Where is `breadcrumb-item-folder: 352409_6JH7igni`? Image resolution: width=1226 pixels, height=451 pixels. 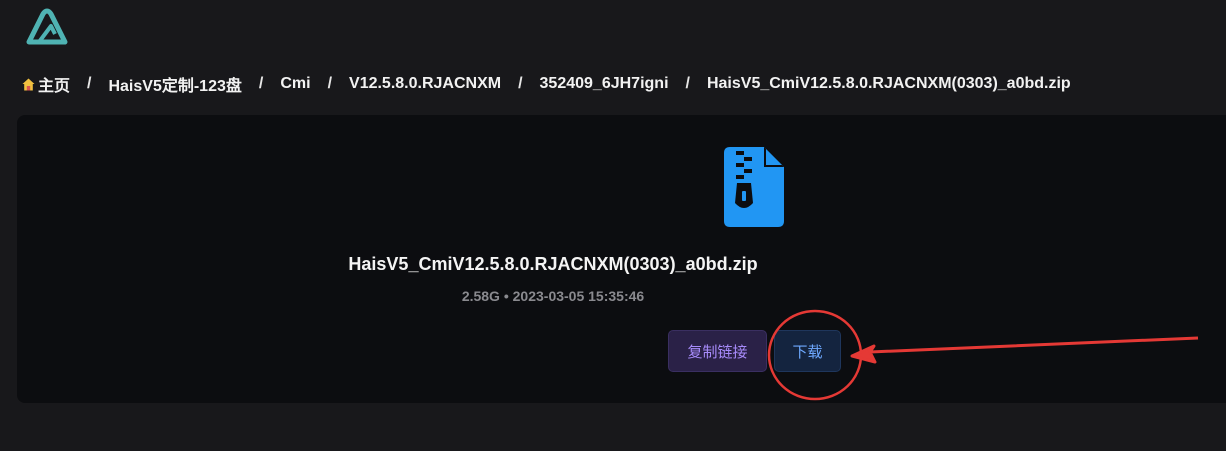 breadcrumb-item-folder: 352409_6JH7igni is located at coordinates (604, 84).